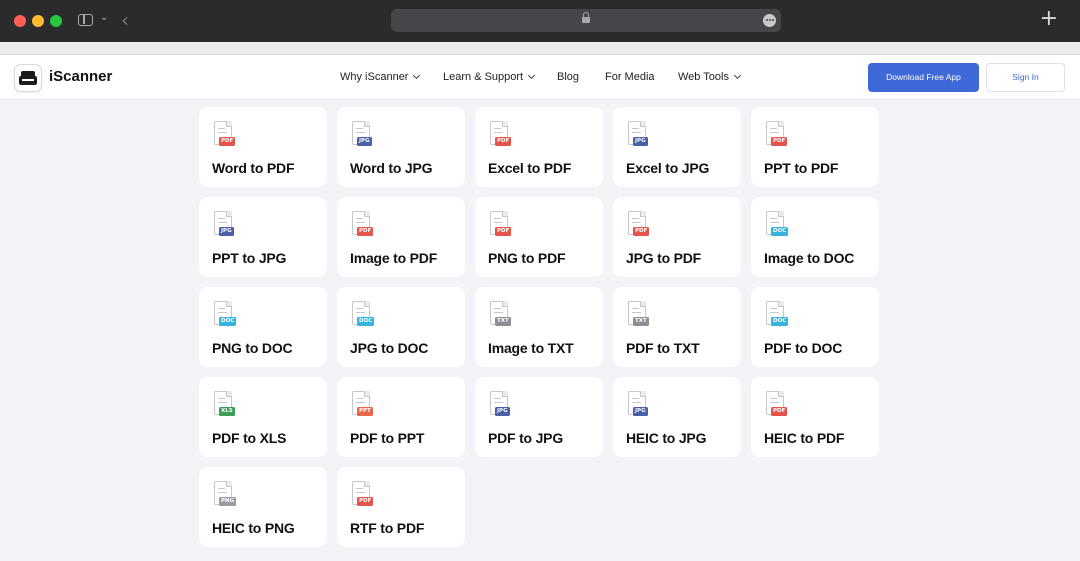  Describe the element at coordinates (104, 17) in the screenshot. I see `chevron-down-icon: ⌄` at that location.